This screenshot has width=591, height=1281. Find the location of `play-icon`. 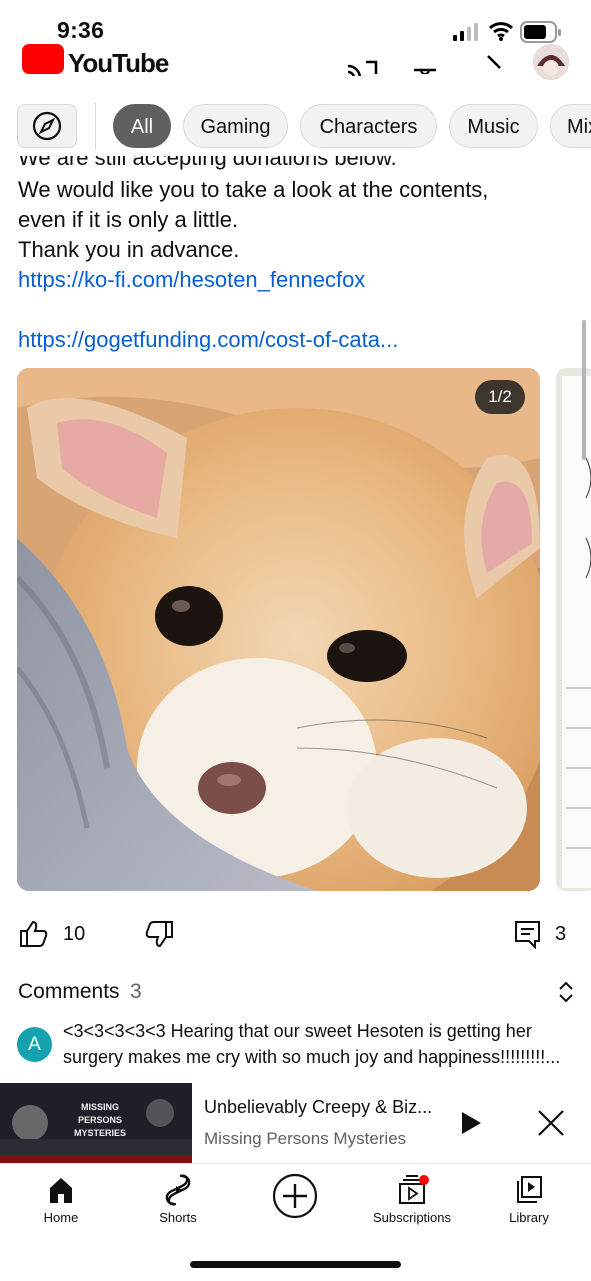

play-icon is located at coordinates (472, 1123).